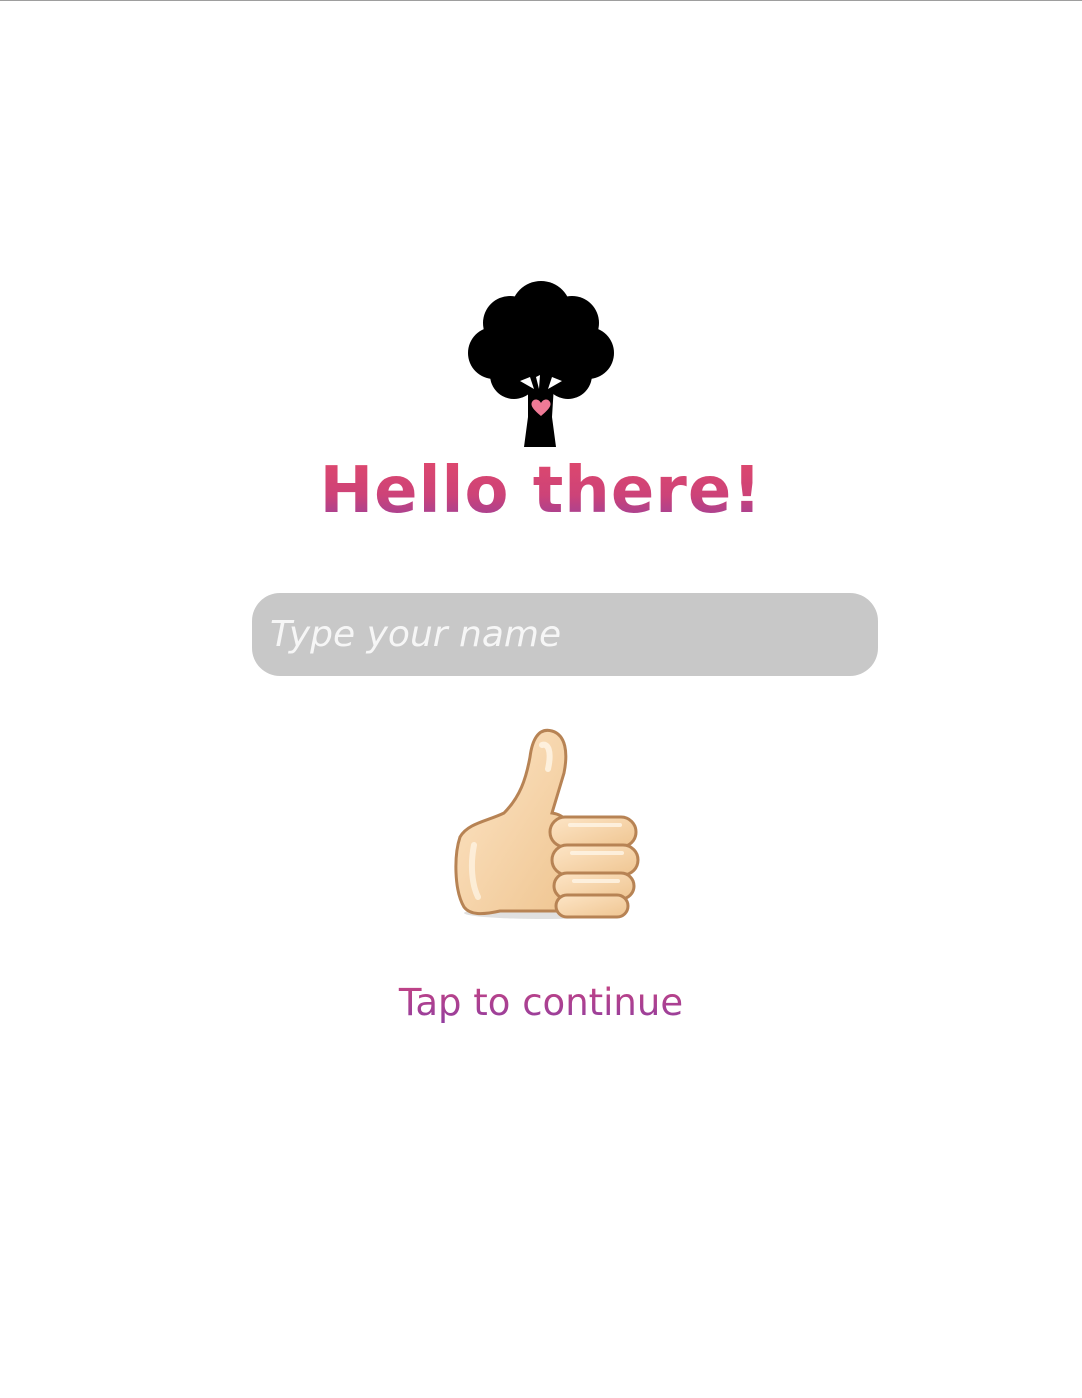 The image size is (1082, 1398). What do you see at coordinates (541, 491) in the screenshot?
I see `greeting-title: Hello there!` at bounding box center [541, 491].